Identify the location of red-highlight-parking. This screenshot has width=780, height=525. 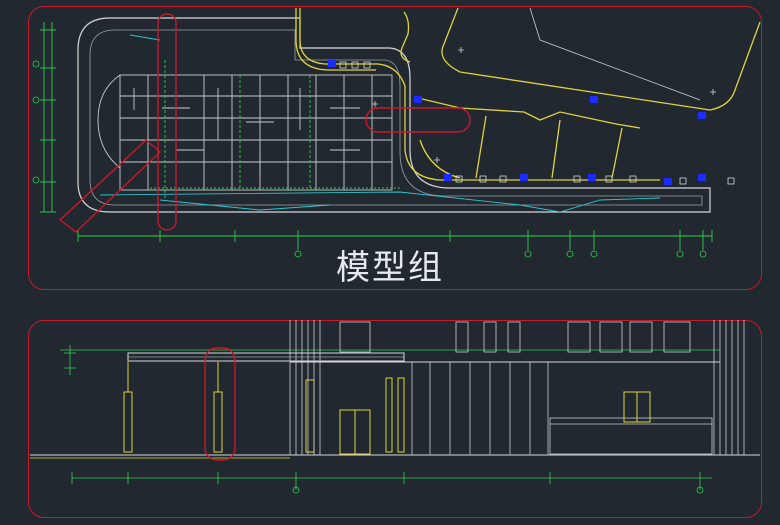
(418, 120).